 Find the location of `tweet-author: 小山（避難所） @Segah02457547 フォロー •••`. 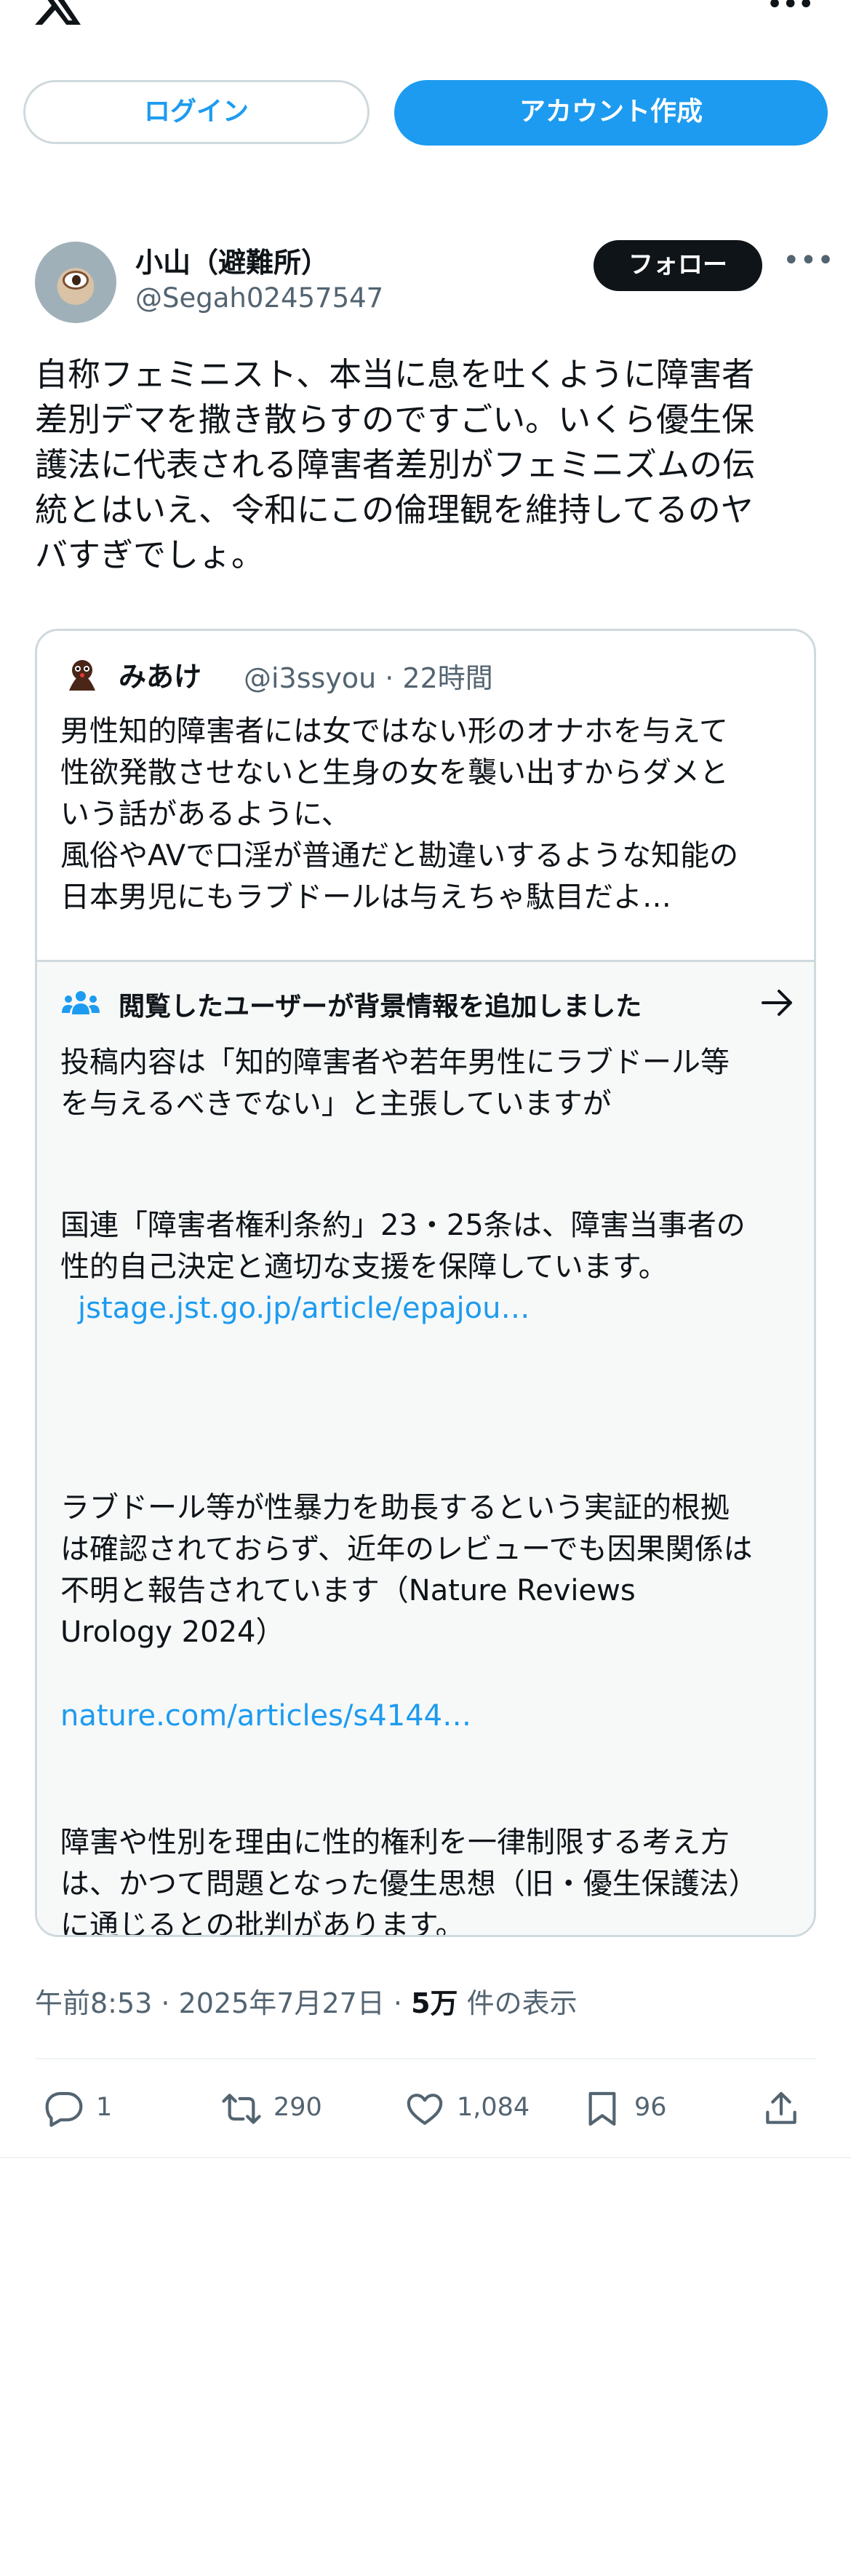

tweet-author: 小山（避難所） @Segah02457547 フォロー ••• is located at coordinates (434, 283).